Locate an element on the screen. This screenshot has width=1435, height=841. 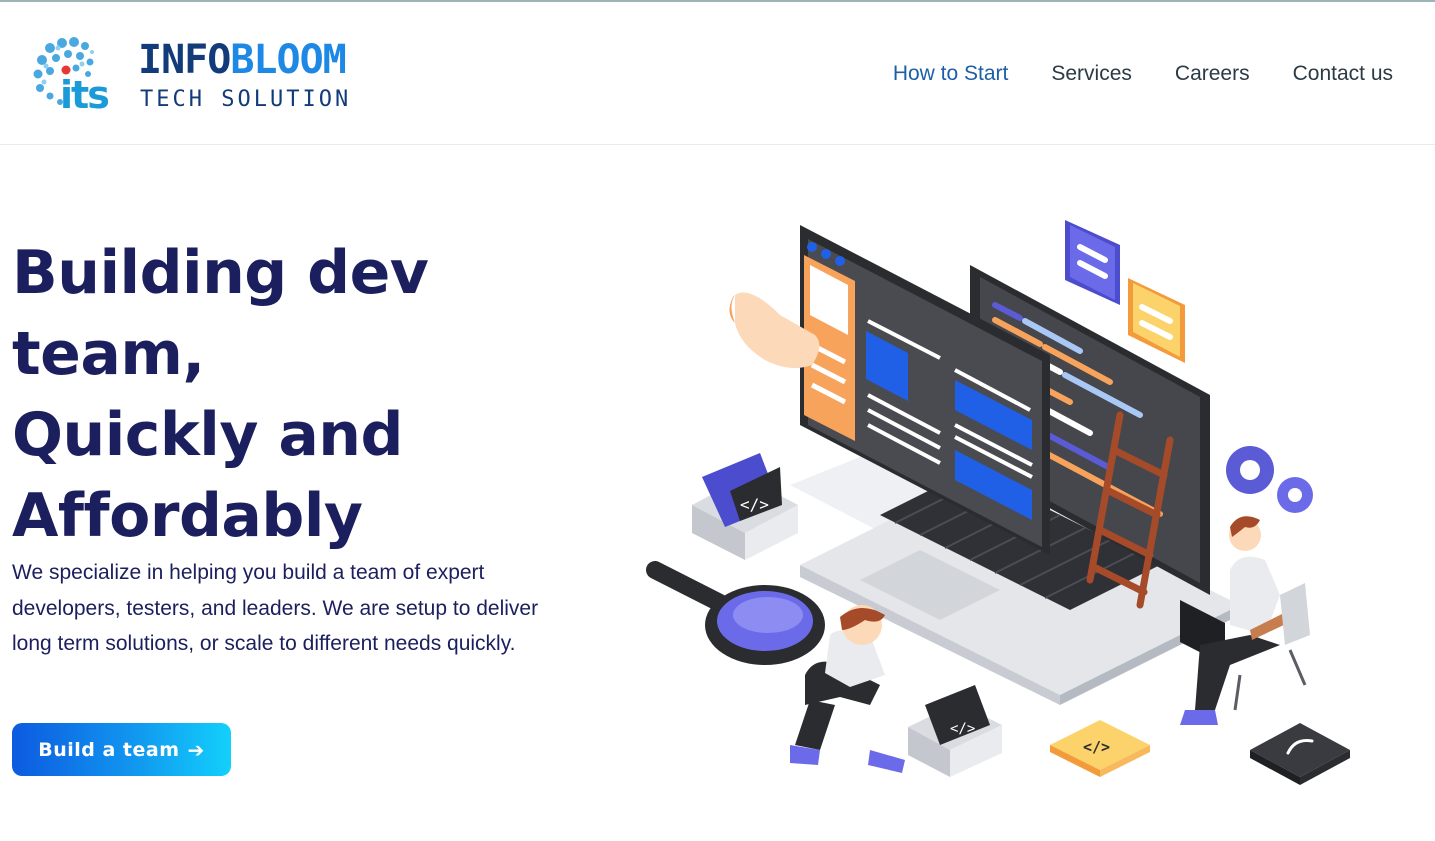
floating-card-purple-icon is located at coordinates (1092, 262).